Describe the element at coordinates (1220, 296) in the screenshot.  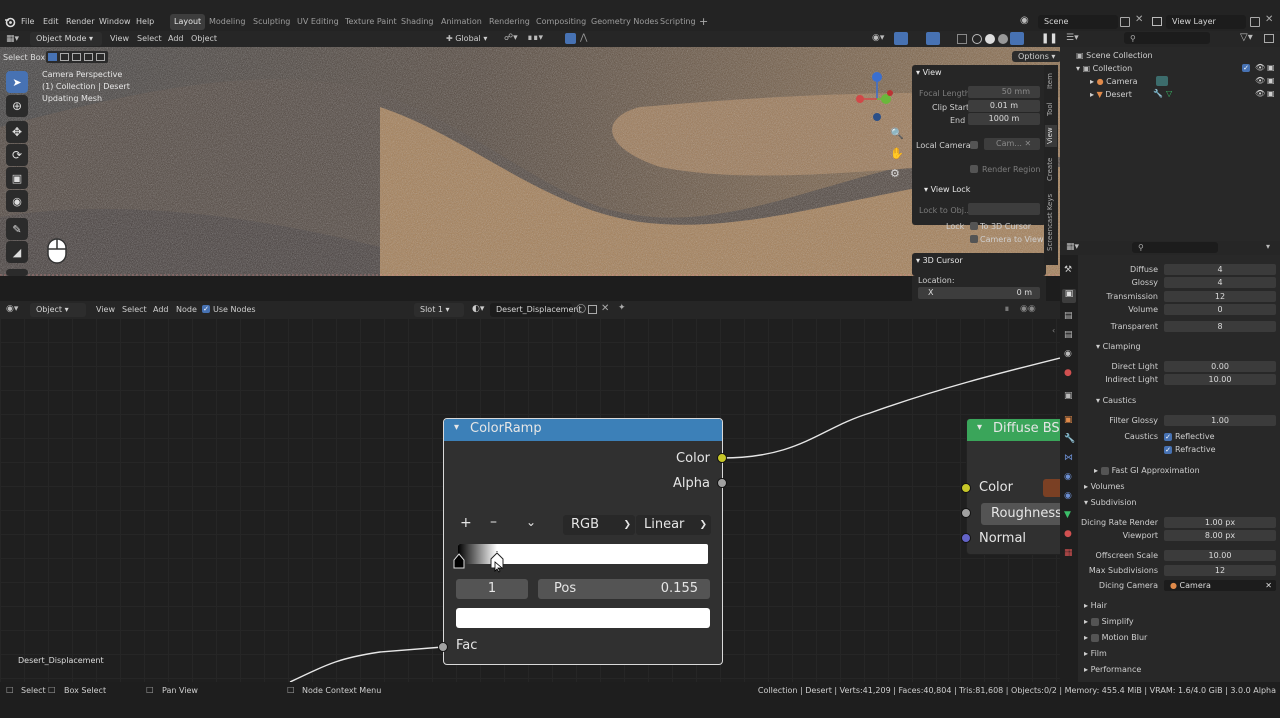
I see `transmission-bounces-field: 12` at that location.